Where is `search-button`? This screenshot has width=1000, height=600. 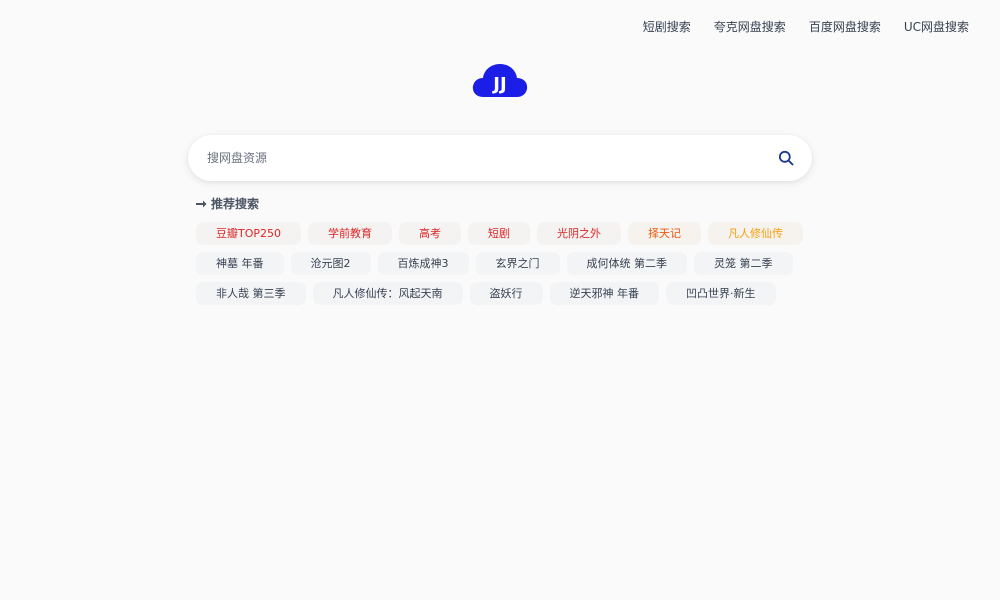
search-button is located at coordinates (786, 158).